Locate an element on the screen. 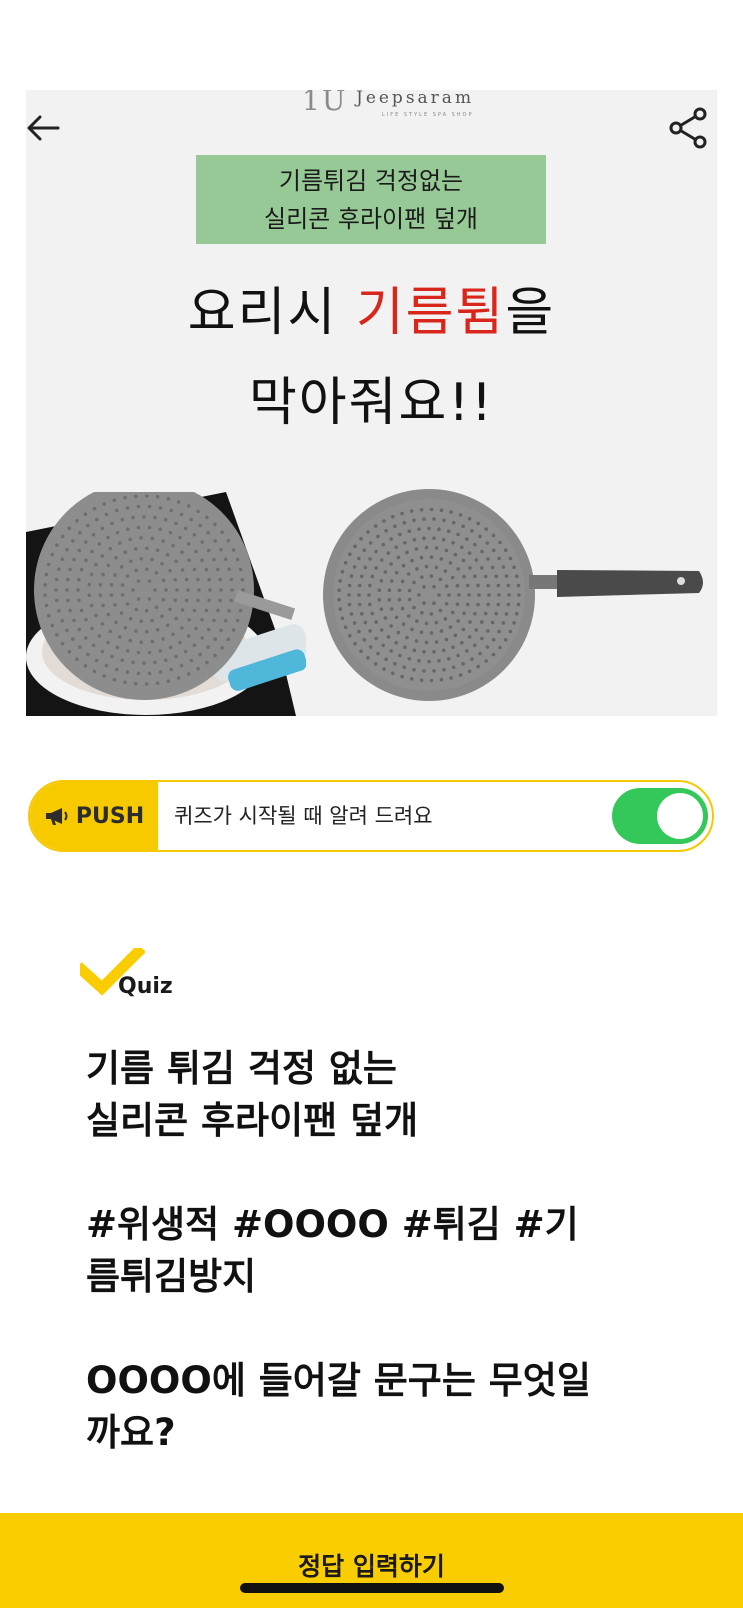  submit-answer-label: 정답 입력하기 is located at coordinates (371, 1566).